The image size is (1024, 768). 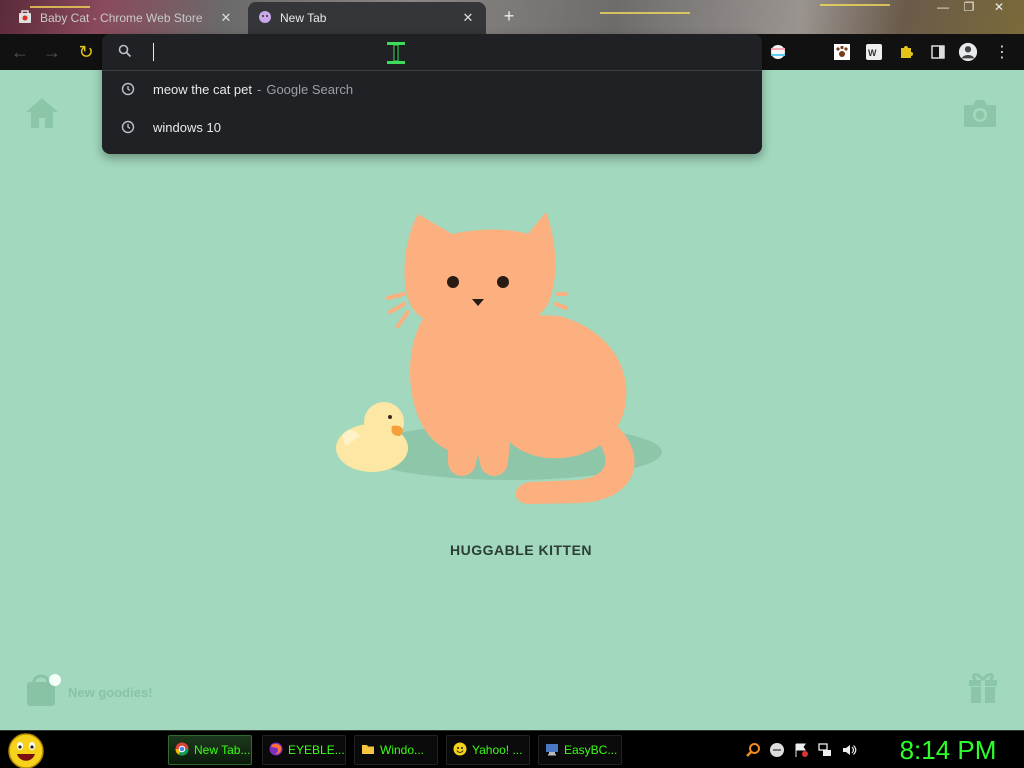 What do you see at coordinates (125, 53) in the screenshot?
I see `search-icon` at bounding box center [125, 53].